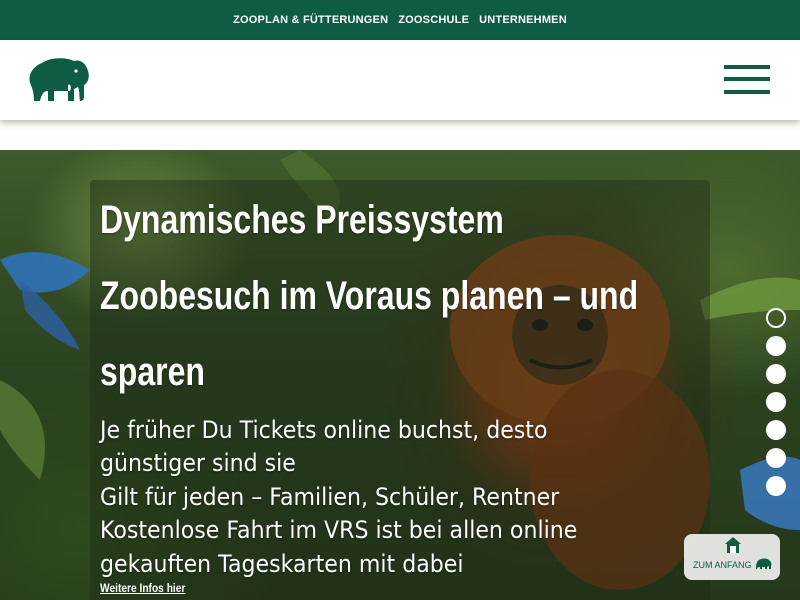 The image size is (800, 600). What do you see at coordinates (152, 372) in the screenshot?
I see `hero-title-line-3: sparen` at bounding box center [152, 372].